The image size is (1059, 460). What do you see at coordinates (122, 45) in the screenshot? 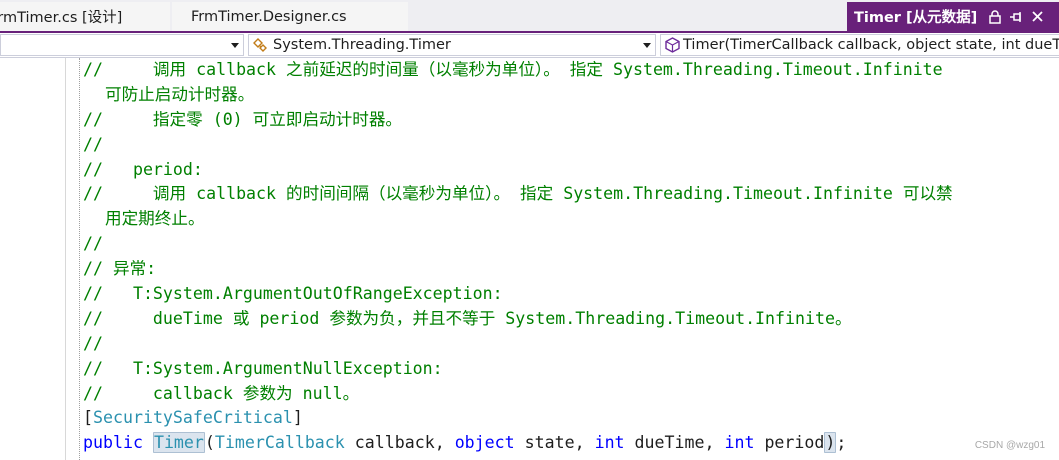
I see `project-dropdown` at bounding box center [122, 45].